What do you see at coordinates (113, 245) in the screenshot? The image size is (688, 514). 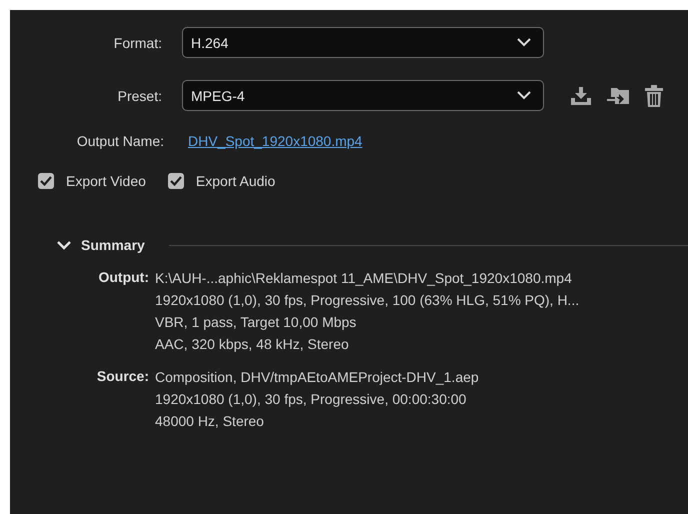 I see `section-title: Summary` at bounding box center [113, 245].